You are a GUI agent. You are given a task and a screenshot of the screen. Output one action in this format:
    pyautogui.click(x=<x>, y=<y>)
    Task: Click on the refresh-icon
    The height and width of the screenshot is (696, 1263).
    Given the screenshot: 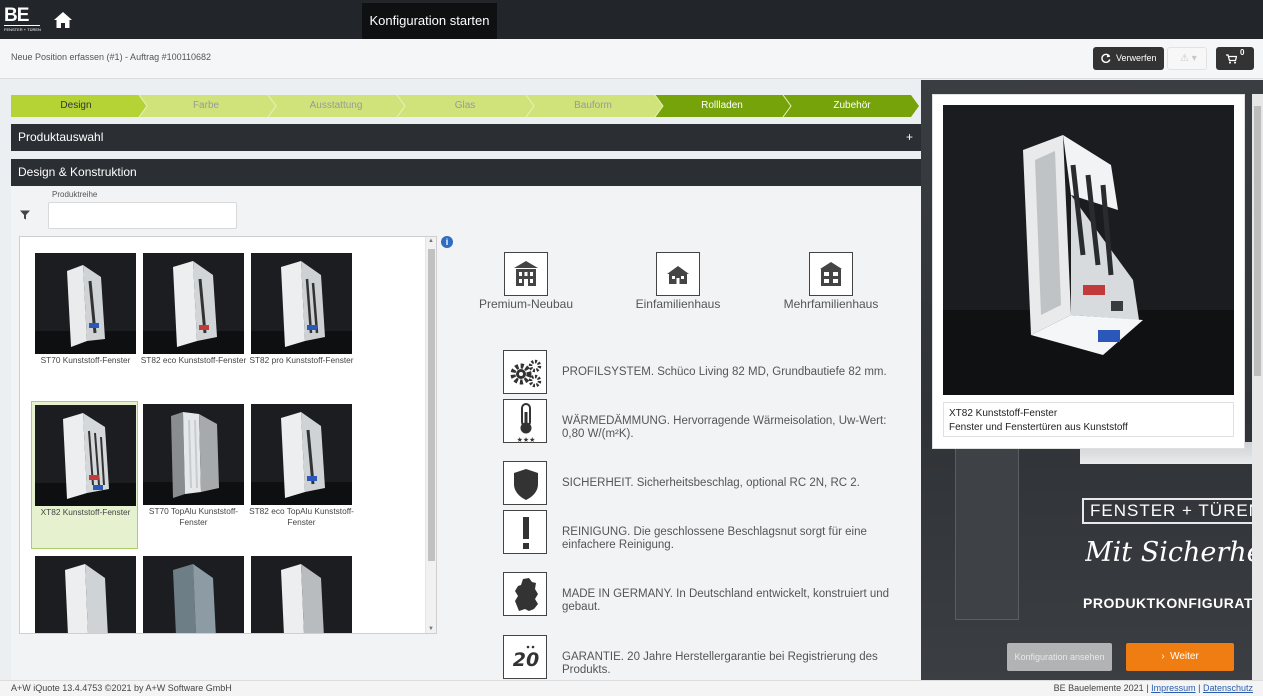 What is the action you would take?
    pyautogui.click(x=1106, y=58)
    